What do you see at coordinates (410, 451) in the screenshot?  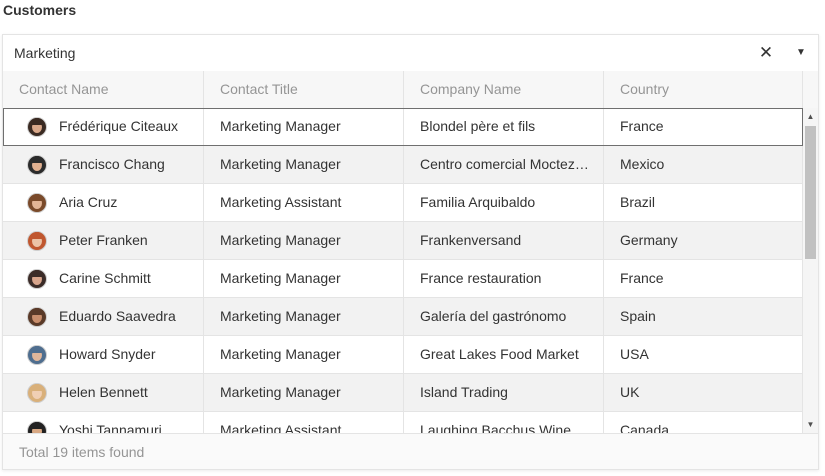 I see `grid-footer: Total 19 items found` at bounding box center [410, 451].